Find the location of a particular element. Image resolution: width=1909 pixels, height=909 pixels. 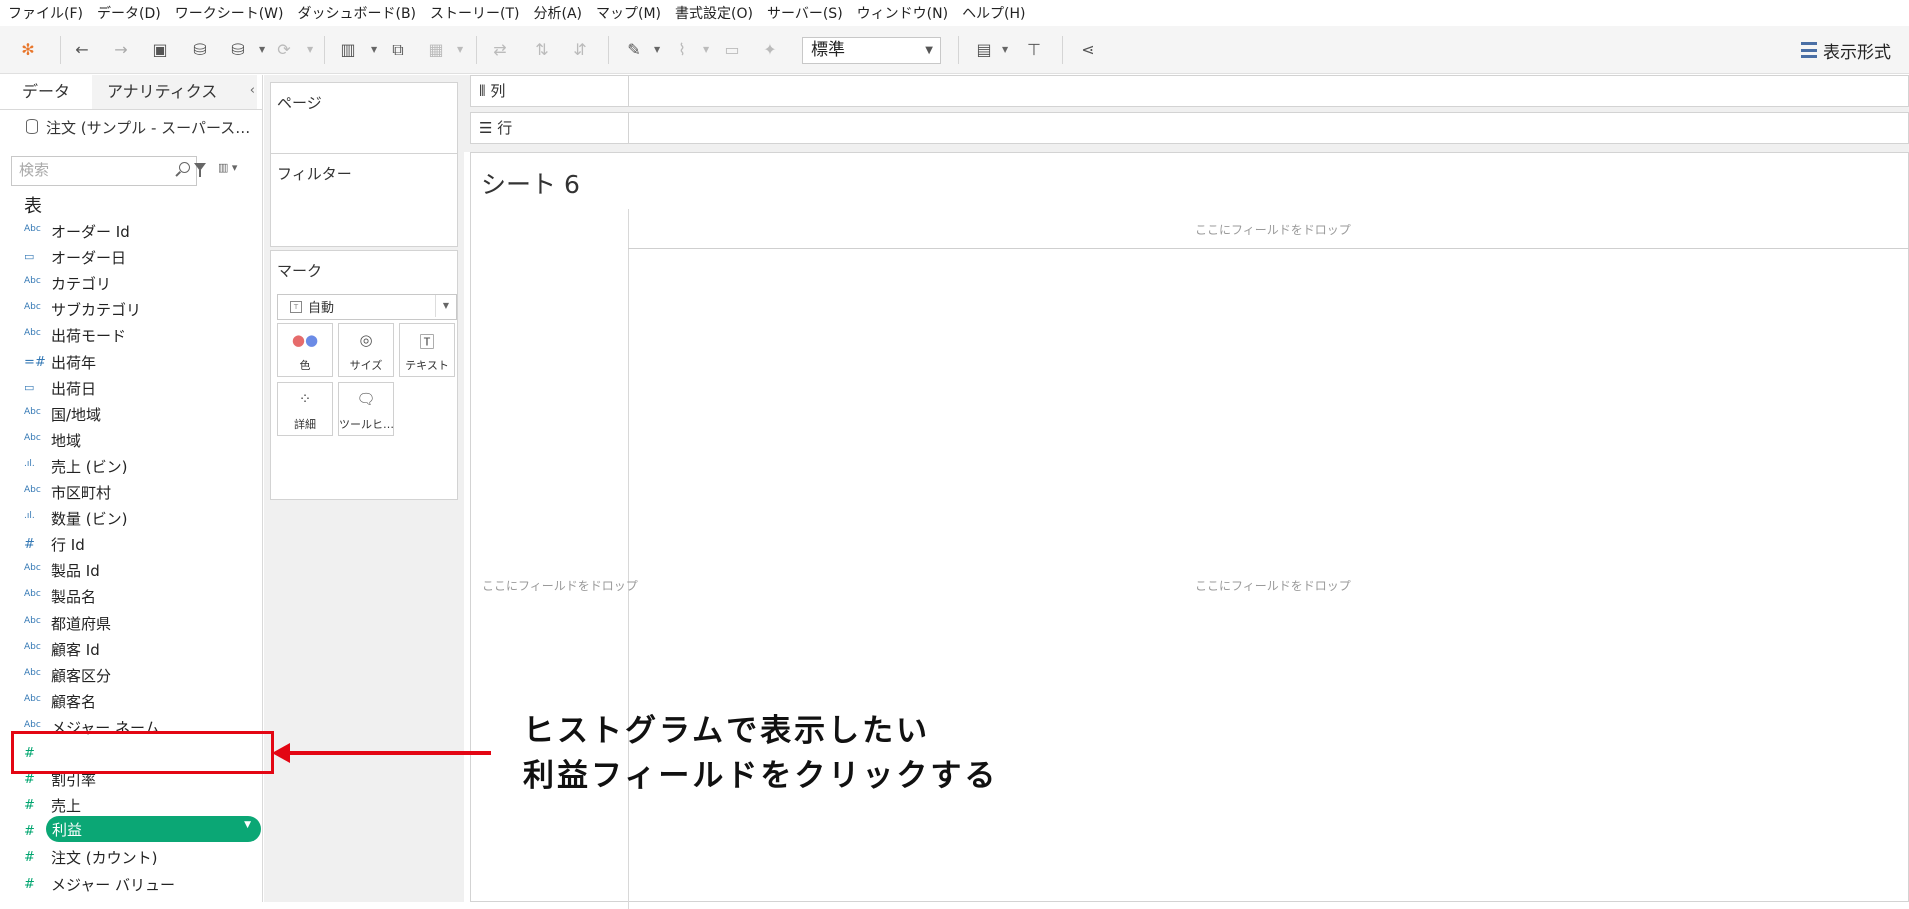

tab-analytics: アナリティクス is located at coordinates (174, 92).